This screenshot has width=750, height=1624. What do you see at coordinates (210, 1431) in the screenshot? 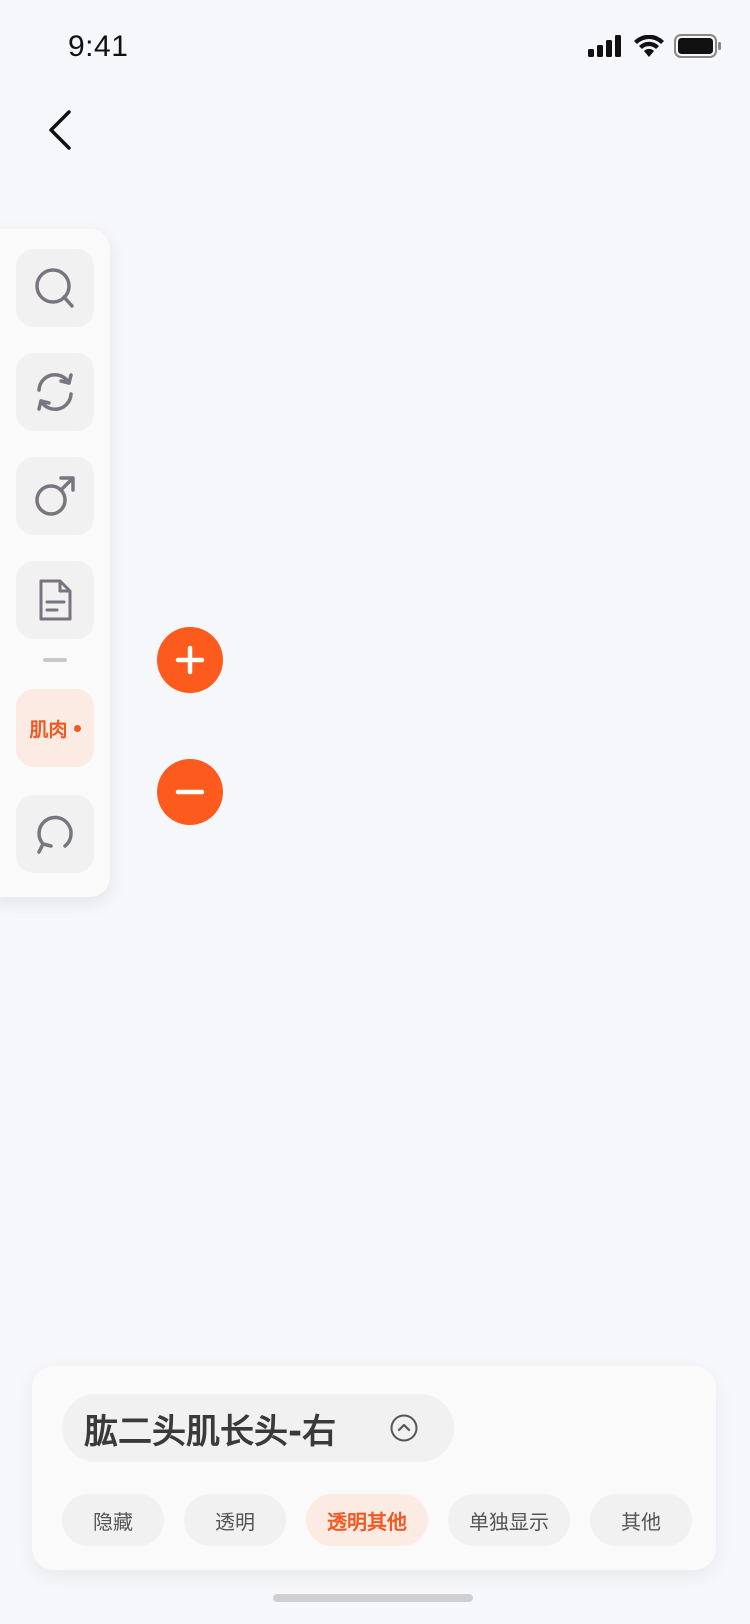
I see `muscle-name: 肱二头肌长头-右` at bounding box center [210, 1431].